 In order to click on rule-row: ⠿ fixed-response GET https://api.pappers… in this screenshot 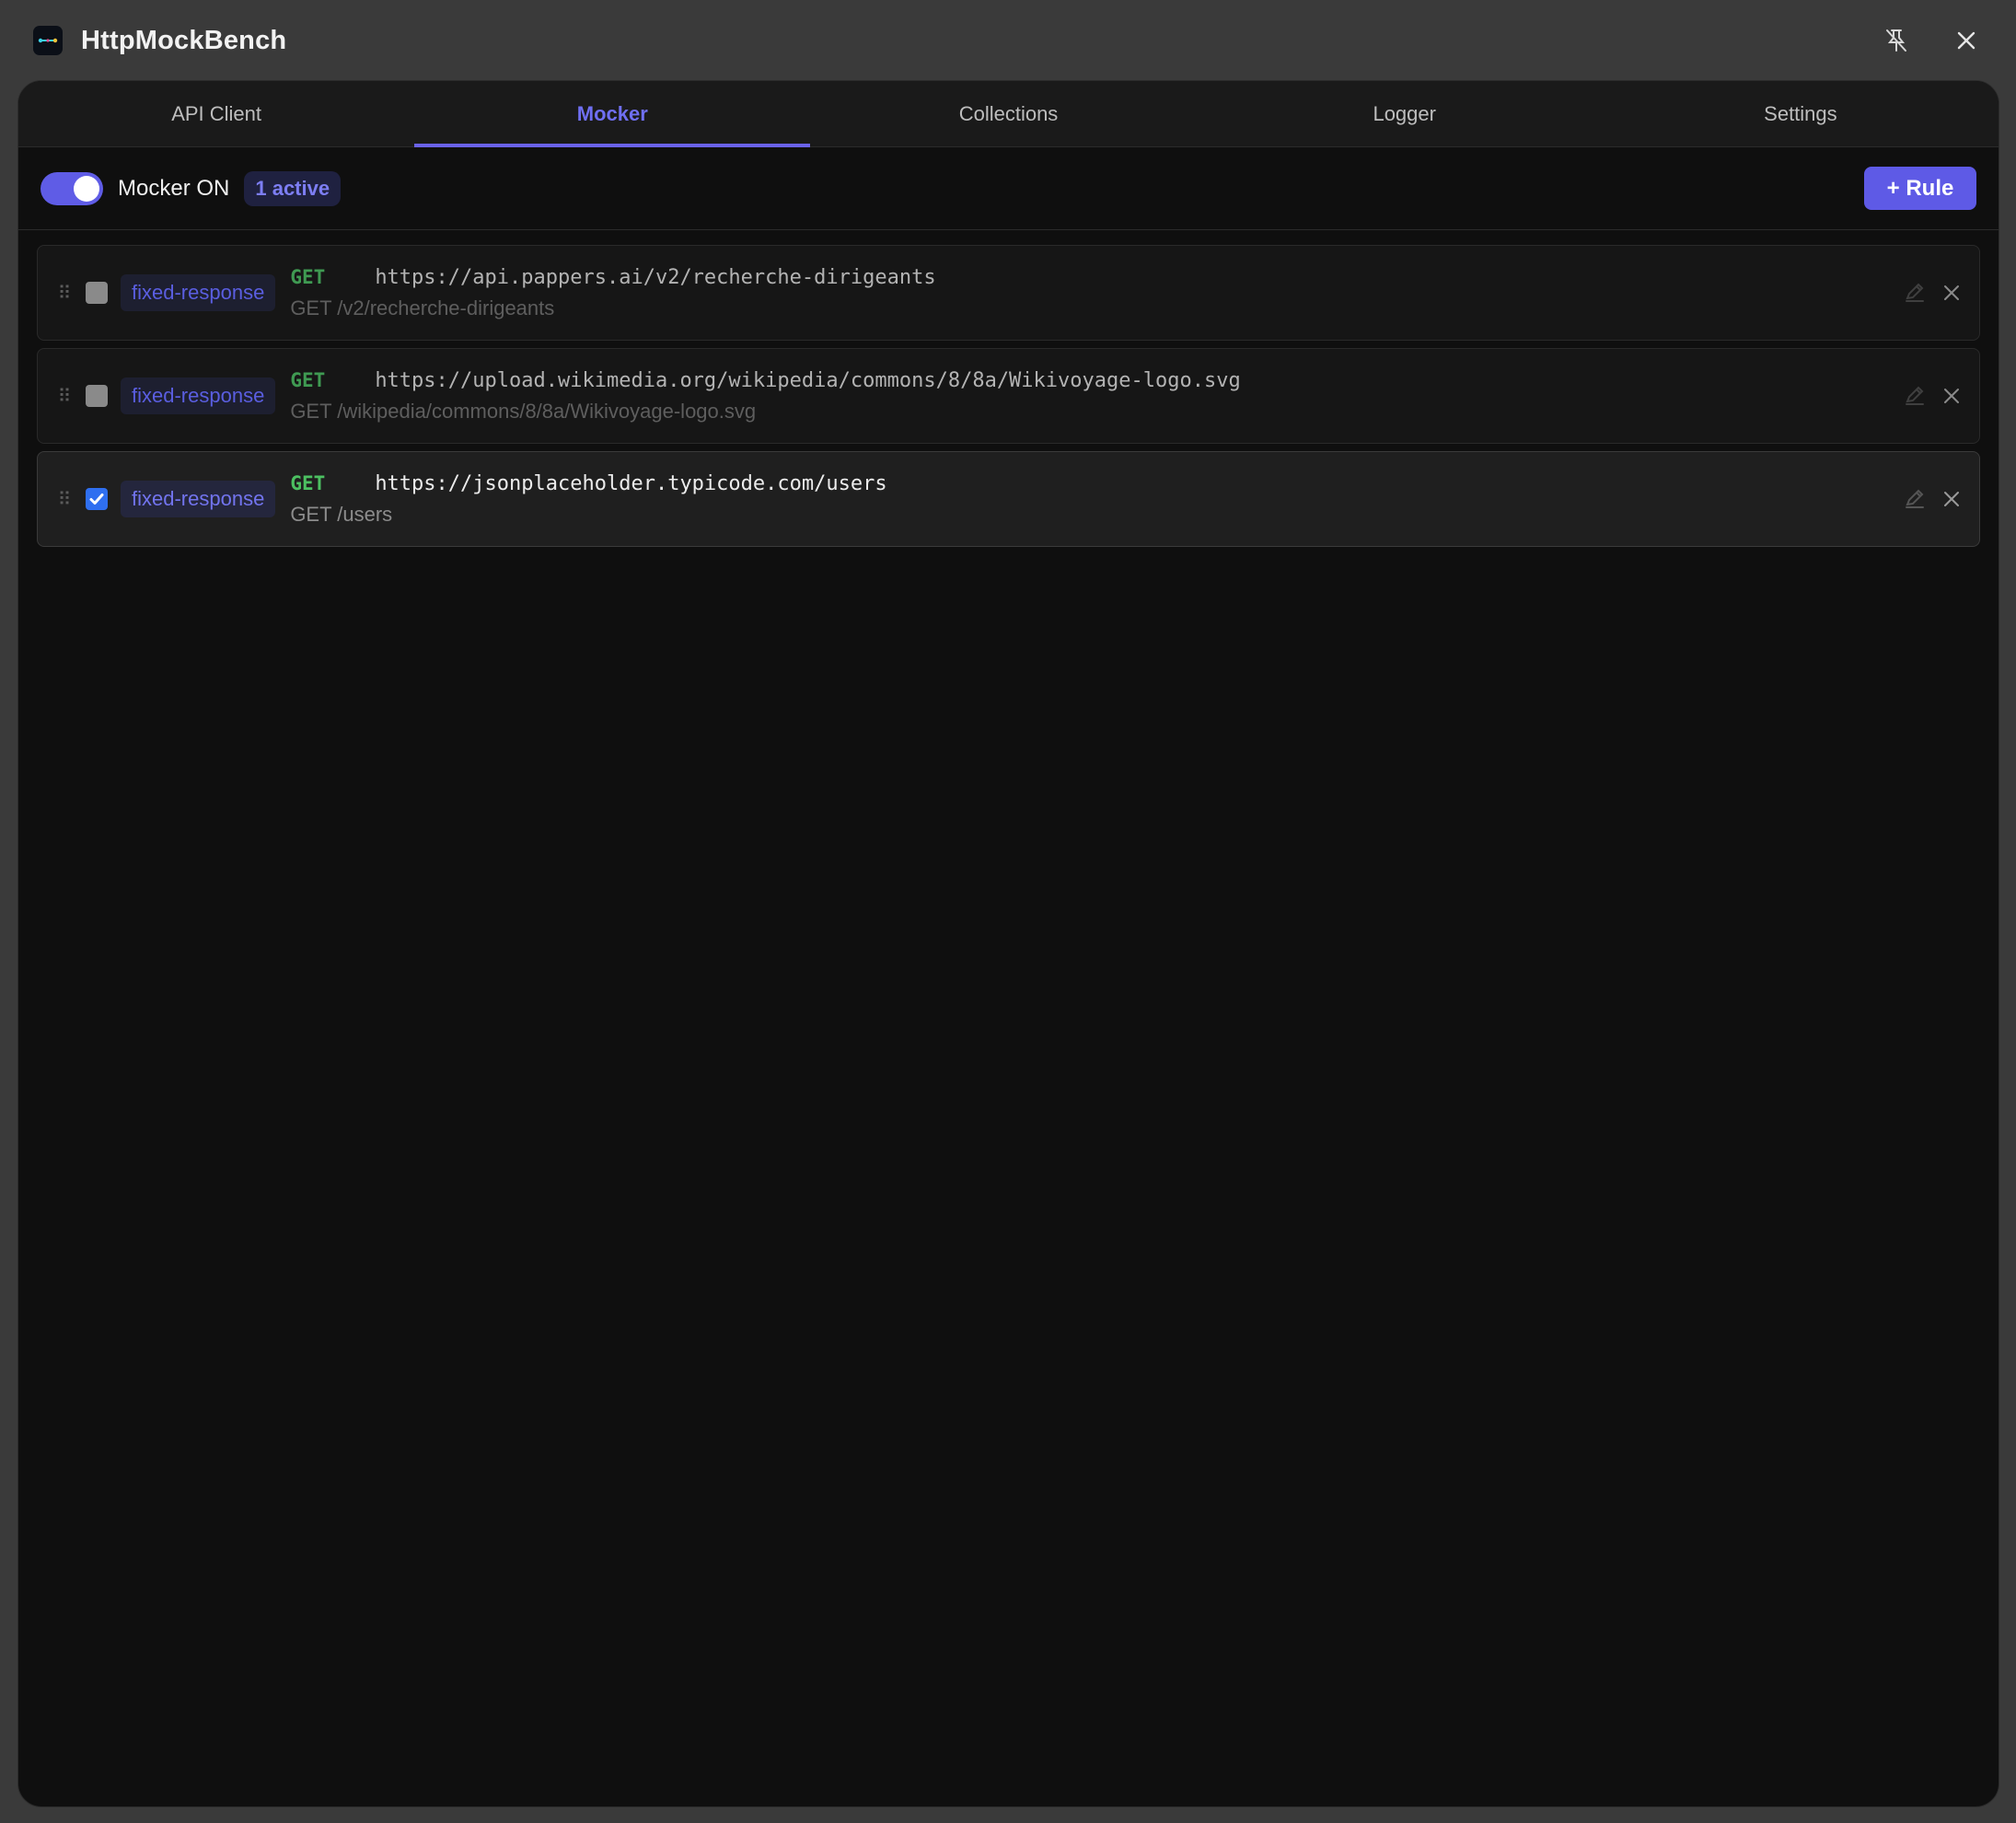, I will do `click(1008, 293)`.